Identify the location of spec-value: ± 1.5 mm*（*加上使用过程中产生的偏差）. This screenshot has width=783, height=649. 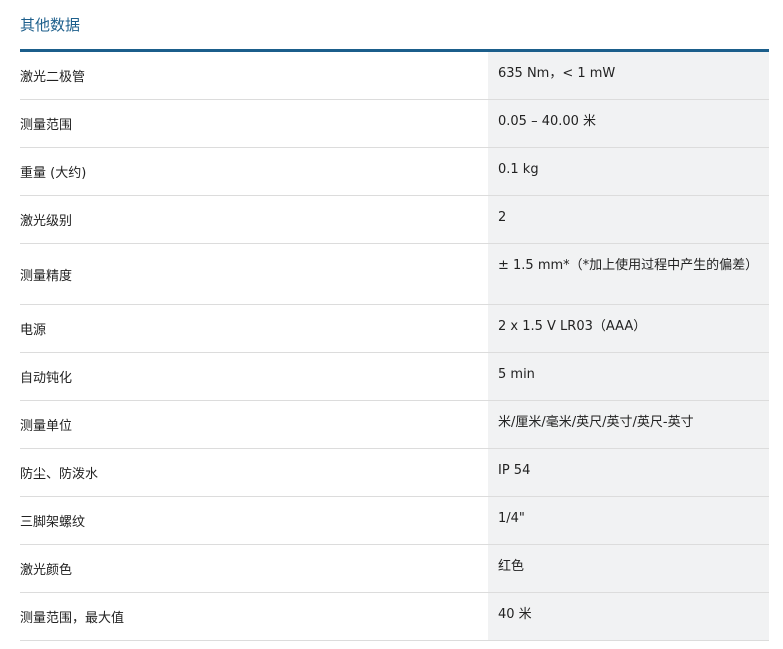
(628, 274).